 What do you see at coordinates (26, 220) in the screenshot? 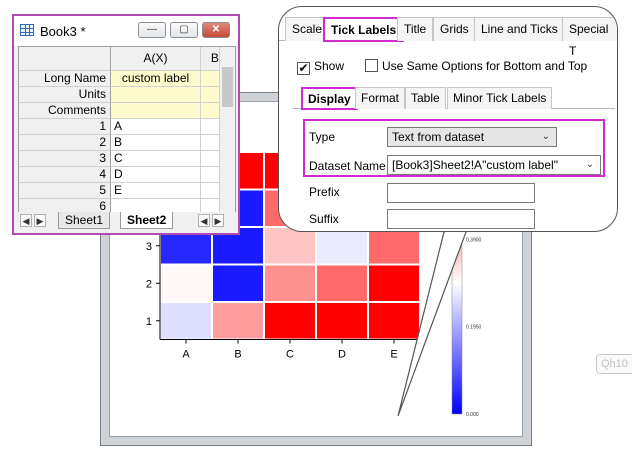
I see `sheet-prev-icon: ◀` at bounding box center [26, 220].